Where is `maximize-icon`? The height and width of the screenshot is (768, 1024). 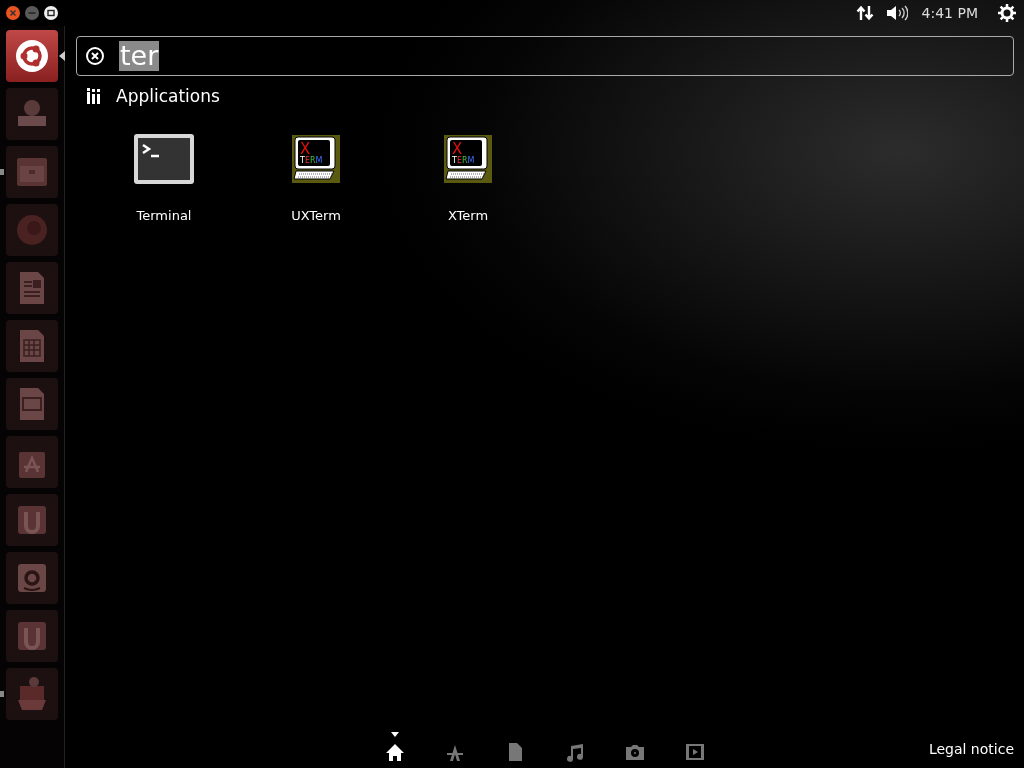 maximize-icon is located at coordinates (51, 13).